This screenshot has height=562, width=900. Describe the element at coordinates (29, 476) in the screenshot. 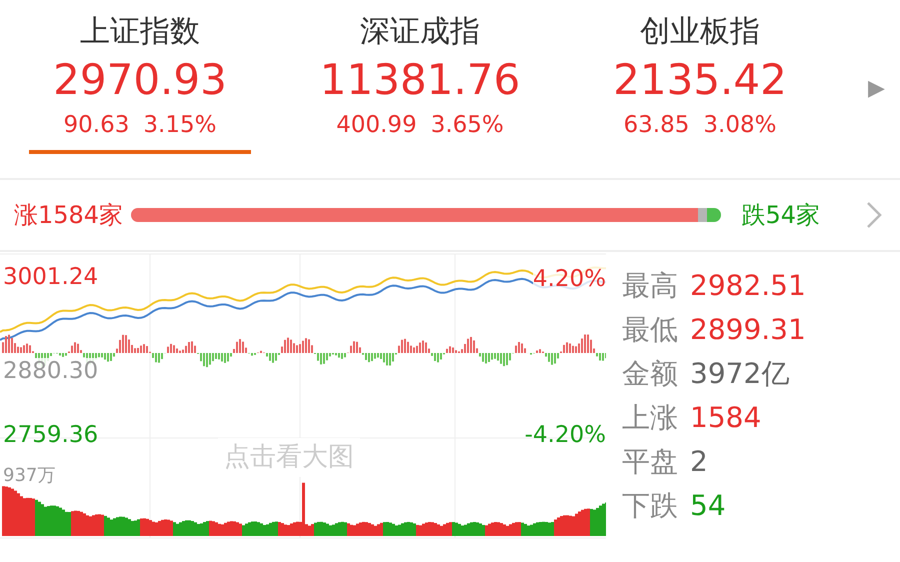

I see `volume-label: 937万` at that location.